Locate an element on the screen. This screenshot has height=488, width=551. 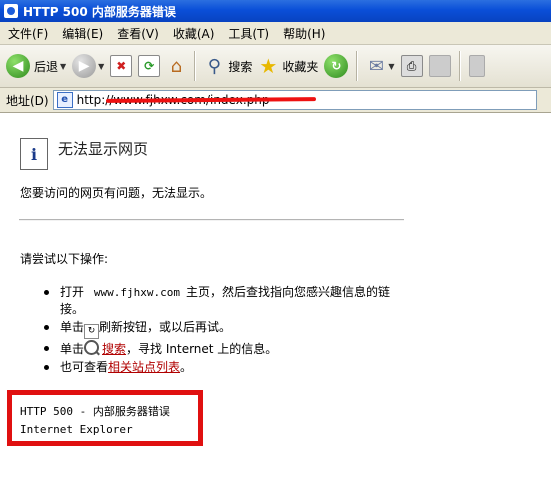
toolbar: ◀ 后退 ▼ ▶ ▼ ✖ ⟳ ⌂ ⚲ 搜索 ★ 收藏夹 ↻ ✉ ▼ ⎙ is located at coordinates (275, 66).